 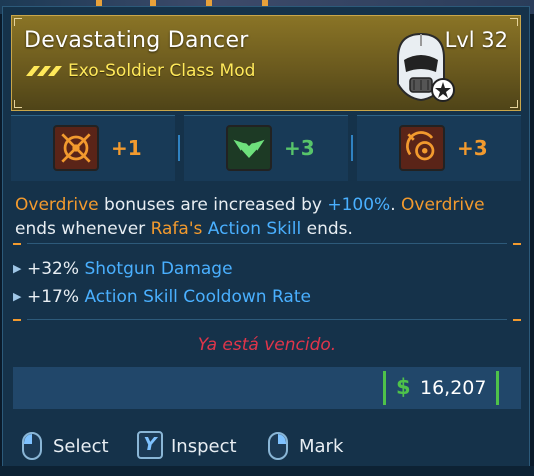 I want to click on expired-warning: Ya está vencido., so click(x=267, y=345).